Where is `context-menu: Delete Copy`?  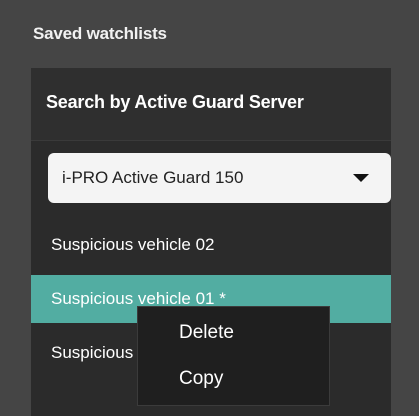 context-menu: Delete Copy is located at coordinates (233, 356).